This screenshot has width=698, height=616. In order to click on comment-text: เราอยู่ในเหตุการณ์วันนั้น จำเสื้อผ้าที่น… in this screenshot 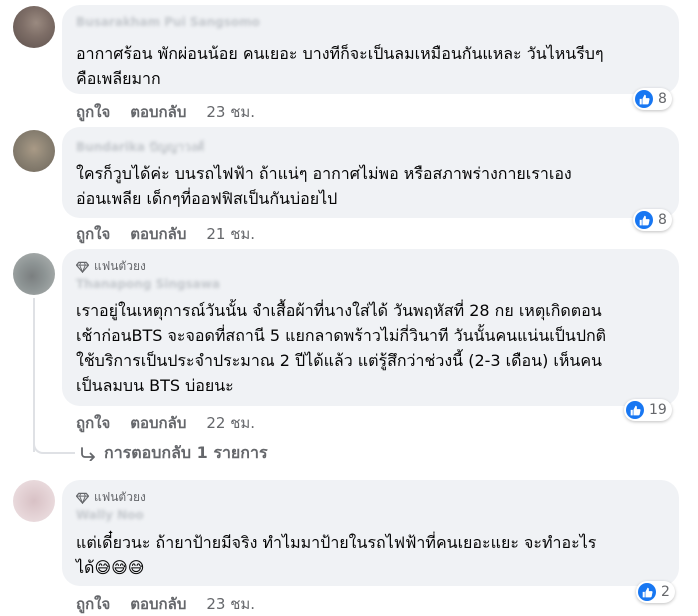, I will do `click(372, 348)`.